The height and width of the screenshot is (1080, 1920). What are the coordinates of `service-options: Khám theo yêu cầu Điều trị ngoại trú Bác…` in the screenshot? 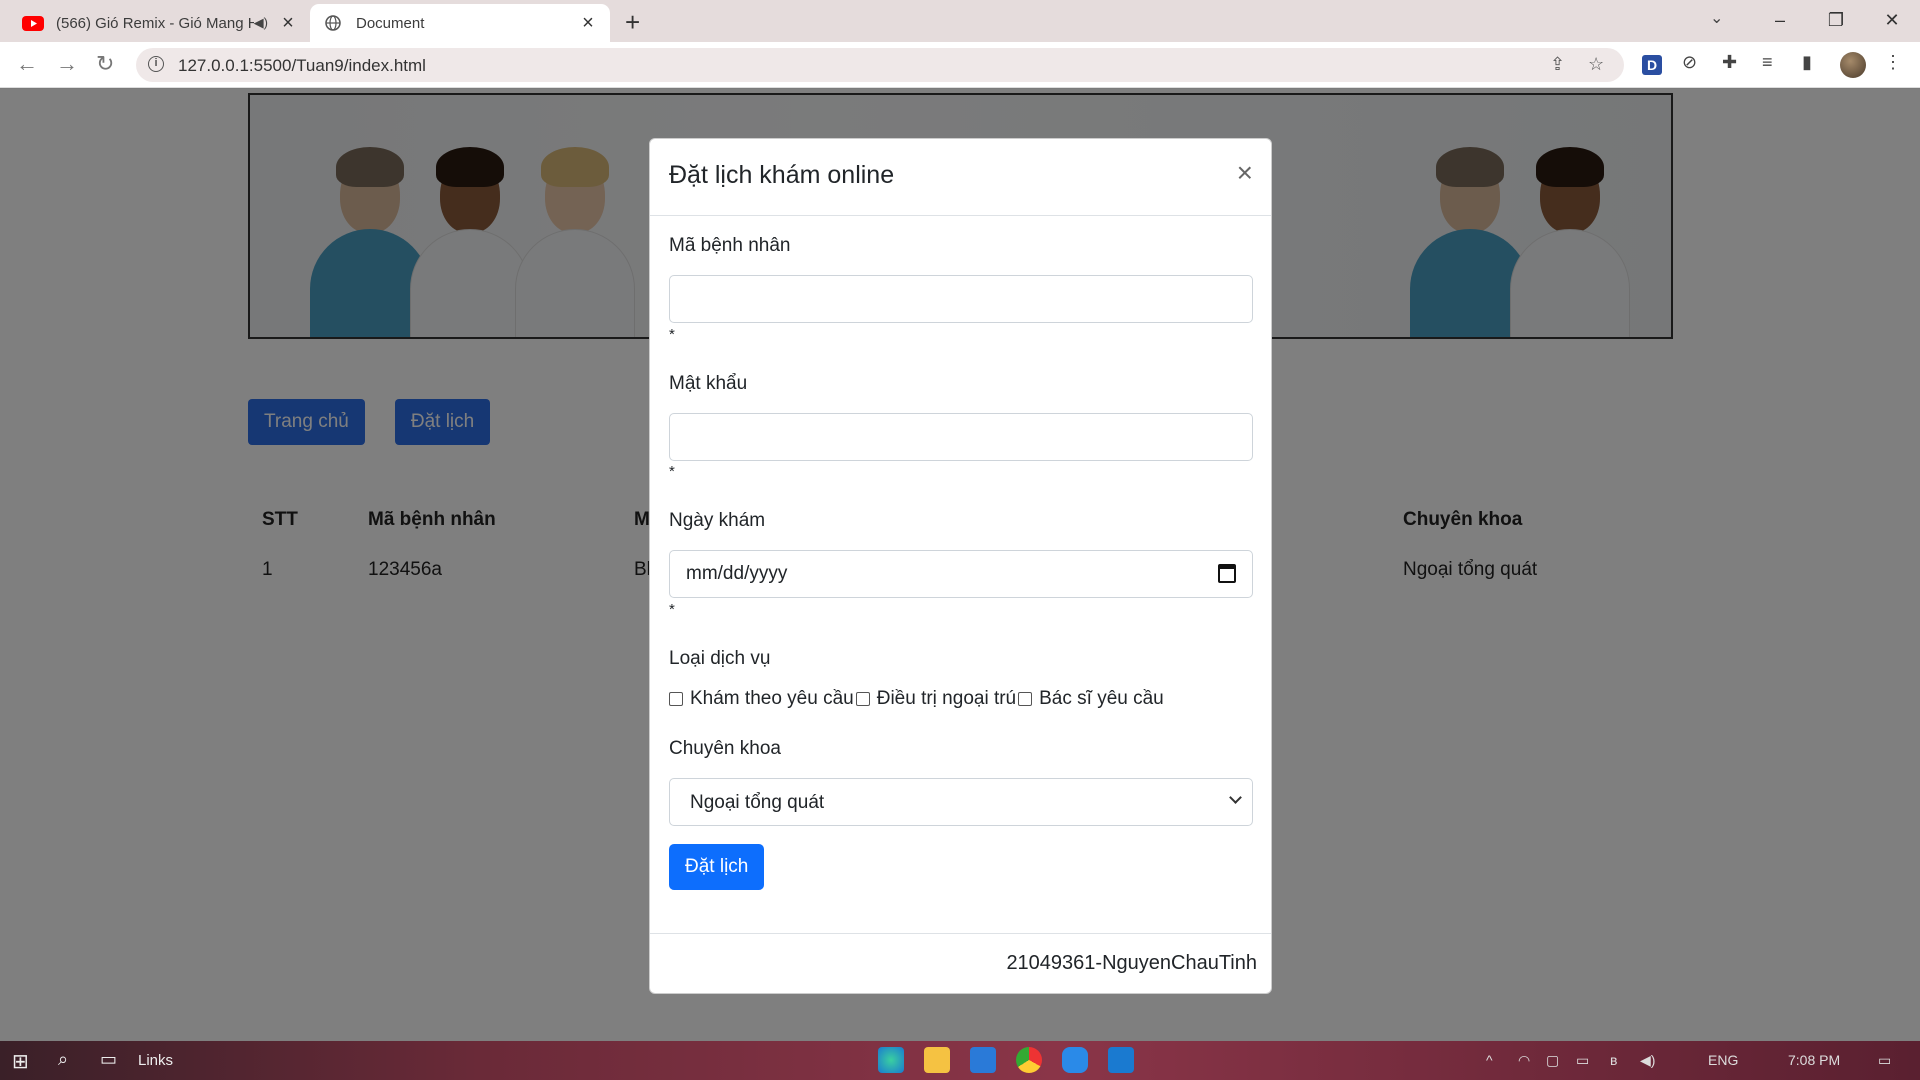 It's located at (916, 699).